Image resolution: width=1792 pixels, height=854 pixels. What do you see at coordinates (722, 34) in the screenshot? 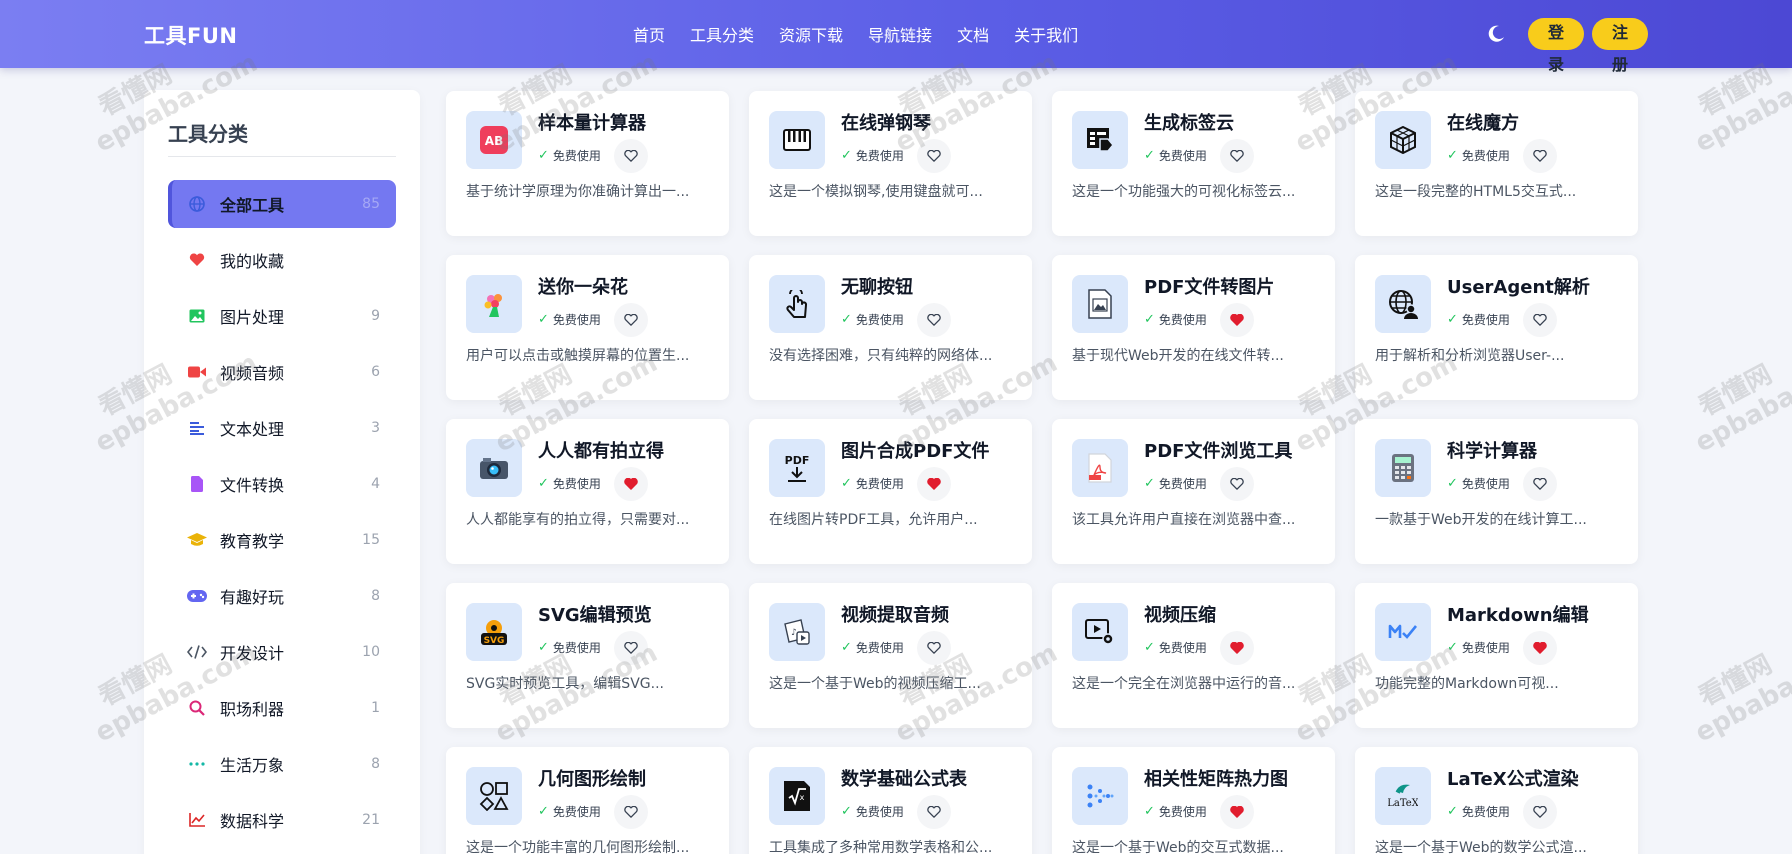
I see `nav-categories: 工具分类` at bounding box center [722, 34].